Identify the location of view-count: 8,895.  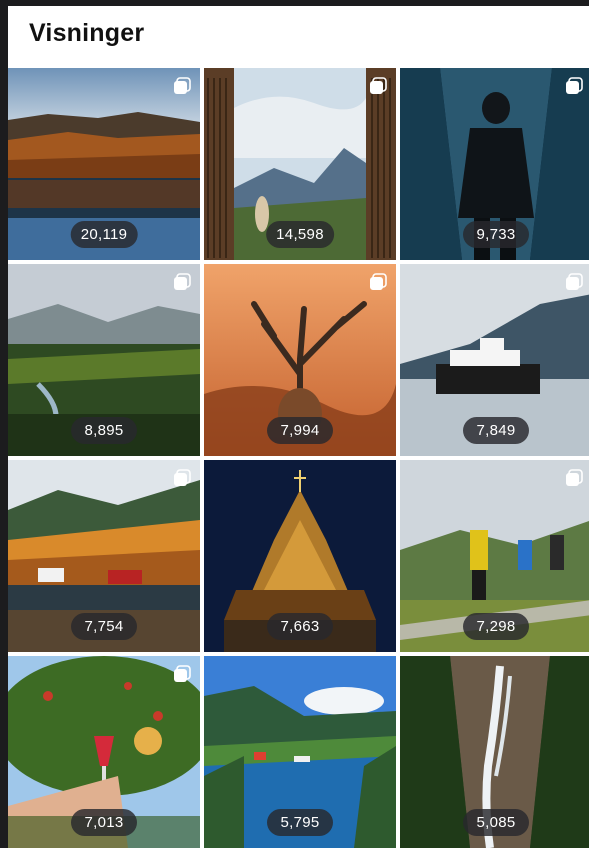
(104, 430).